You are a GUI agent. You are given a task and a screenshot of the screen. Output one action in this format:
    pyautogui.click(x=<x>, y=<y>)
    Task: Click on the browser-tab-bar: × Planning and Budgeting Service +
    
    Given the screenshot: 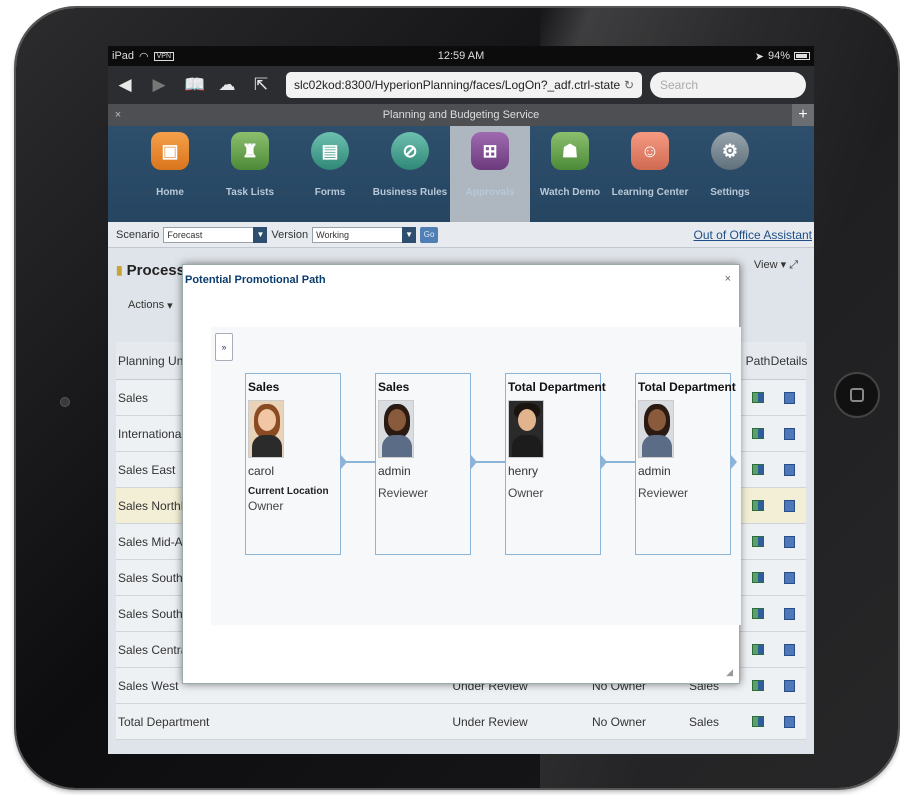 What is the action you would take?
    pyautogui.click(x=461, y=115)
    